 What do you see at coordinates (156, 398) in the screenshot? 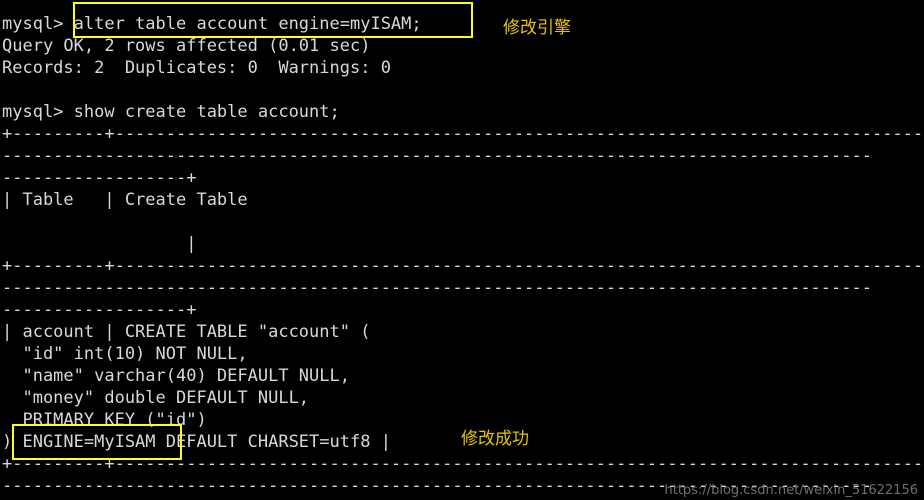
I see `terminal-line: "money" double DEFAULT NULL,` at bounding box center [156, 398].